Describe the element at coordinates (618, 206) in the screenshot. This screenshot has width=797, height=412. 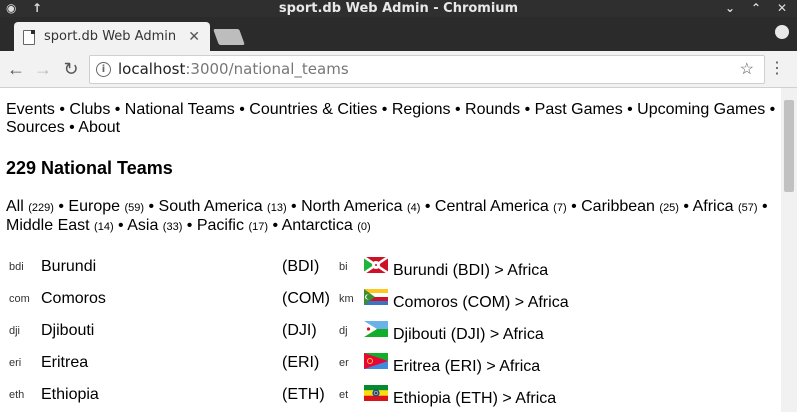
I see `region-link: Caribbean` at that location.